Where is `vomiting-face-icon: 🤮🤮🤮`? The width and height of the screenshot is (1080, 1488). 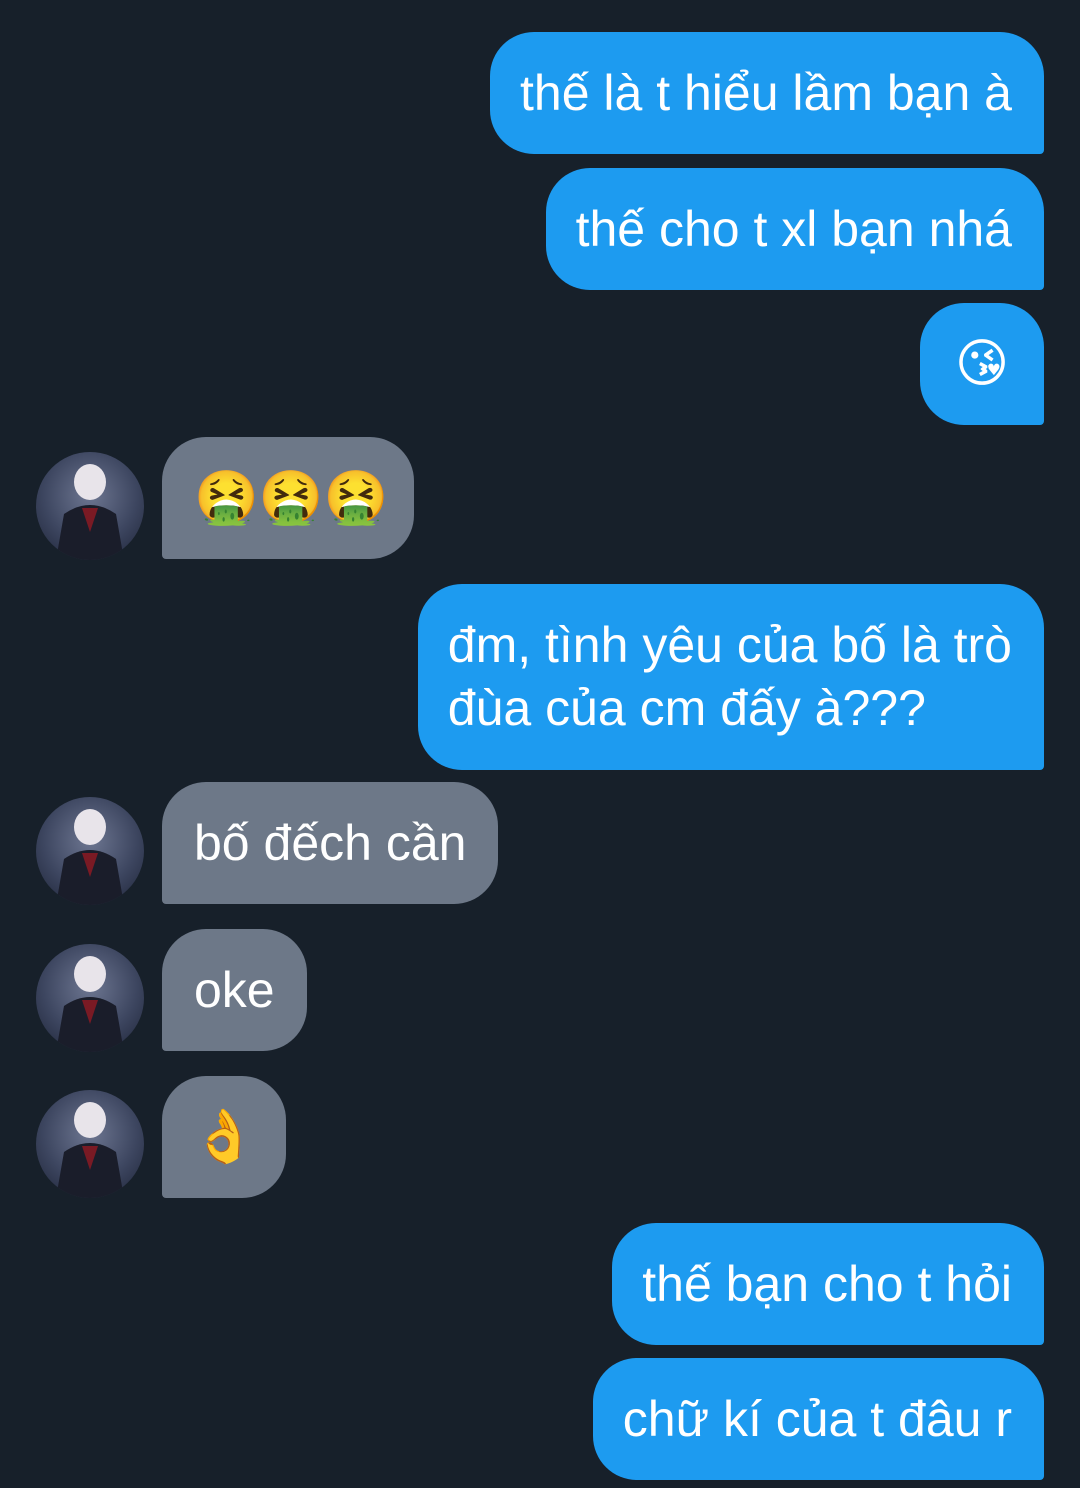 vomiting-face-icon: 🤮🤮🤮 is located at coordinates (291, 498).